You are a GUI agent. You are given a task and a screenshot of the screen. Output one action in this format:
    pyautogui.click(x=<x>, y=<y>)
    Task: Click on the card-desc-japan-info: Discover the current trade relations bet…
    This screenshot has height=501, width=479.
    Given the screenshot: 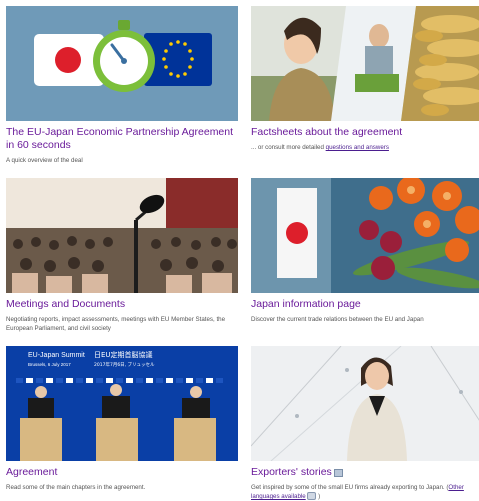 What is the action you would take?
    pyautogui.click(x=337, y=319)
    